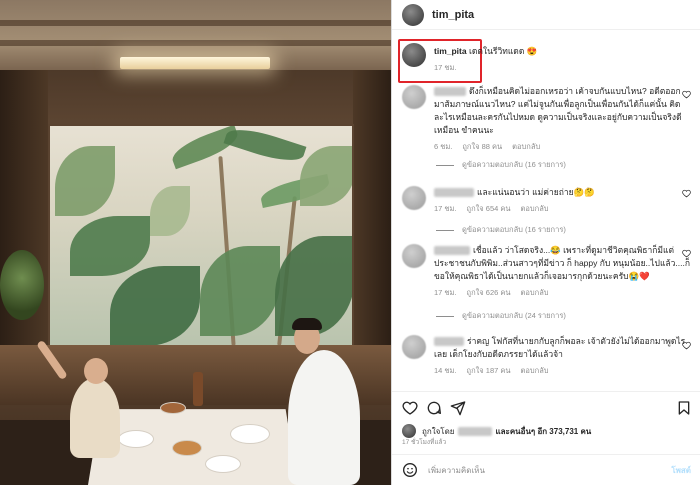 This screenshot has width=700, height=485. What do you see at coordinates (424, 442) in the screenshot?
I see `post-timestamp: 17 ชั่วโมงที่แล้ว` at bounding box center [424, 442].